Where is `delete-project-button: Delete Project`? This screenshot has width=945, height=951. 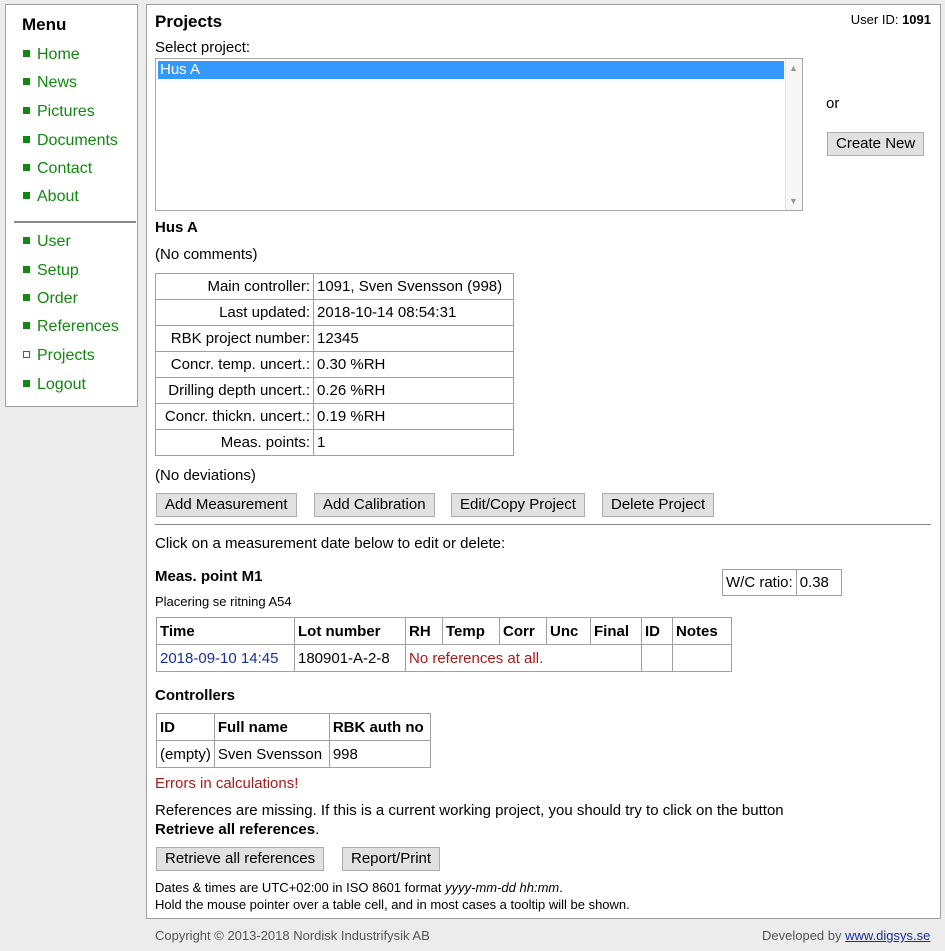
delete-project-button: Delete Project is located at coordinates (658, 505).